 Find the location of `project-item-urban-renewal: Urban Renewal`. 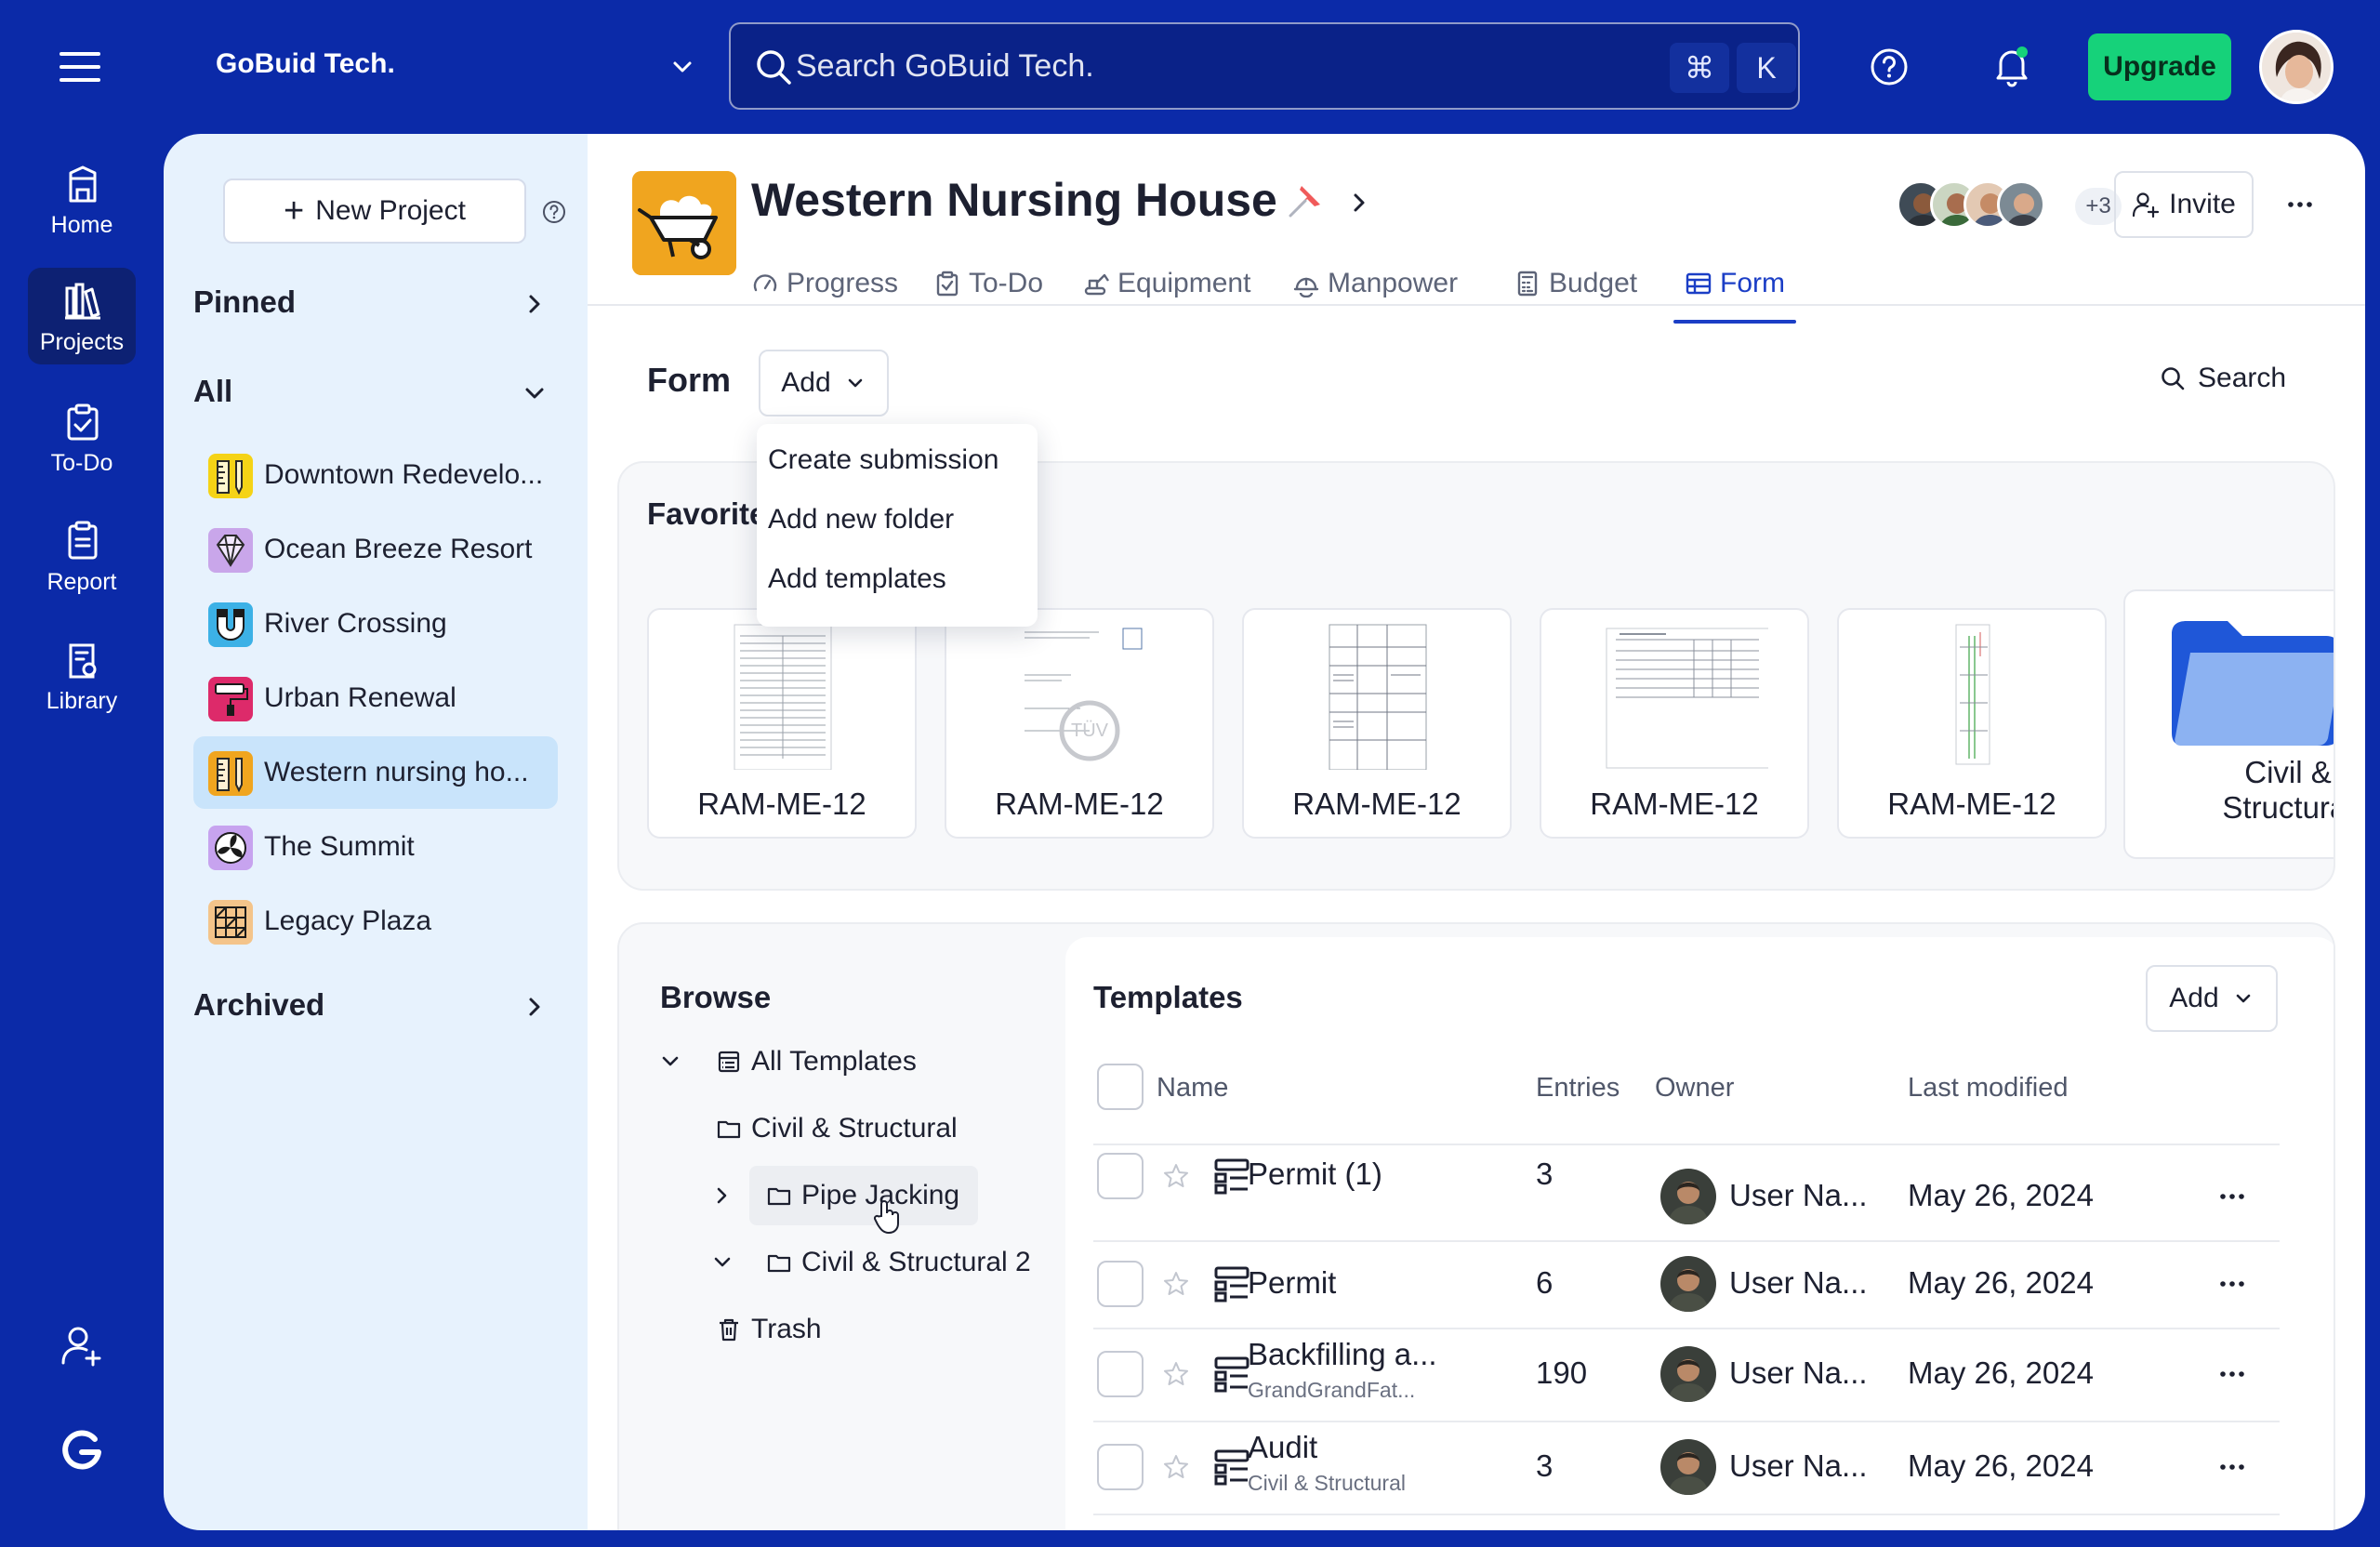

project-item-urban-renewal: Urban Renewal is located at coordinates (375, 698).